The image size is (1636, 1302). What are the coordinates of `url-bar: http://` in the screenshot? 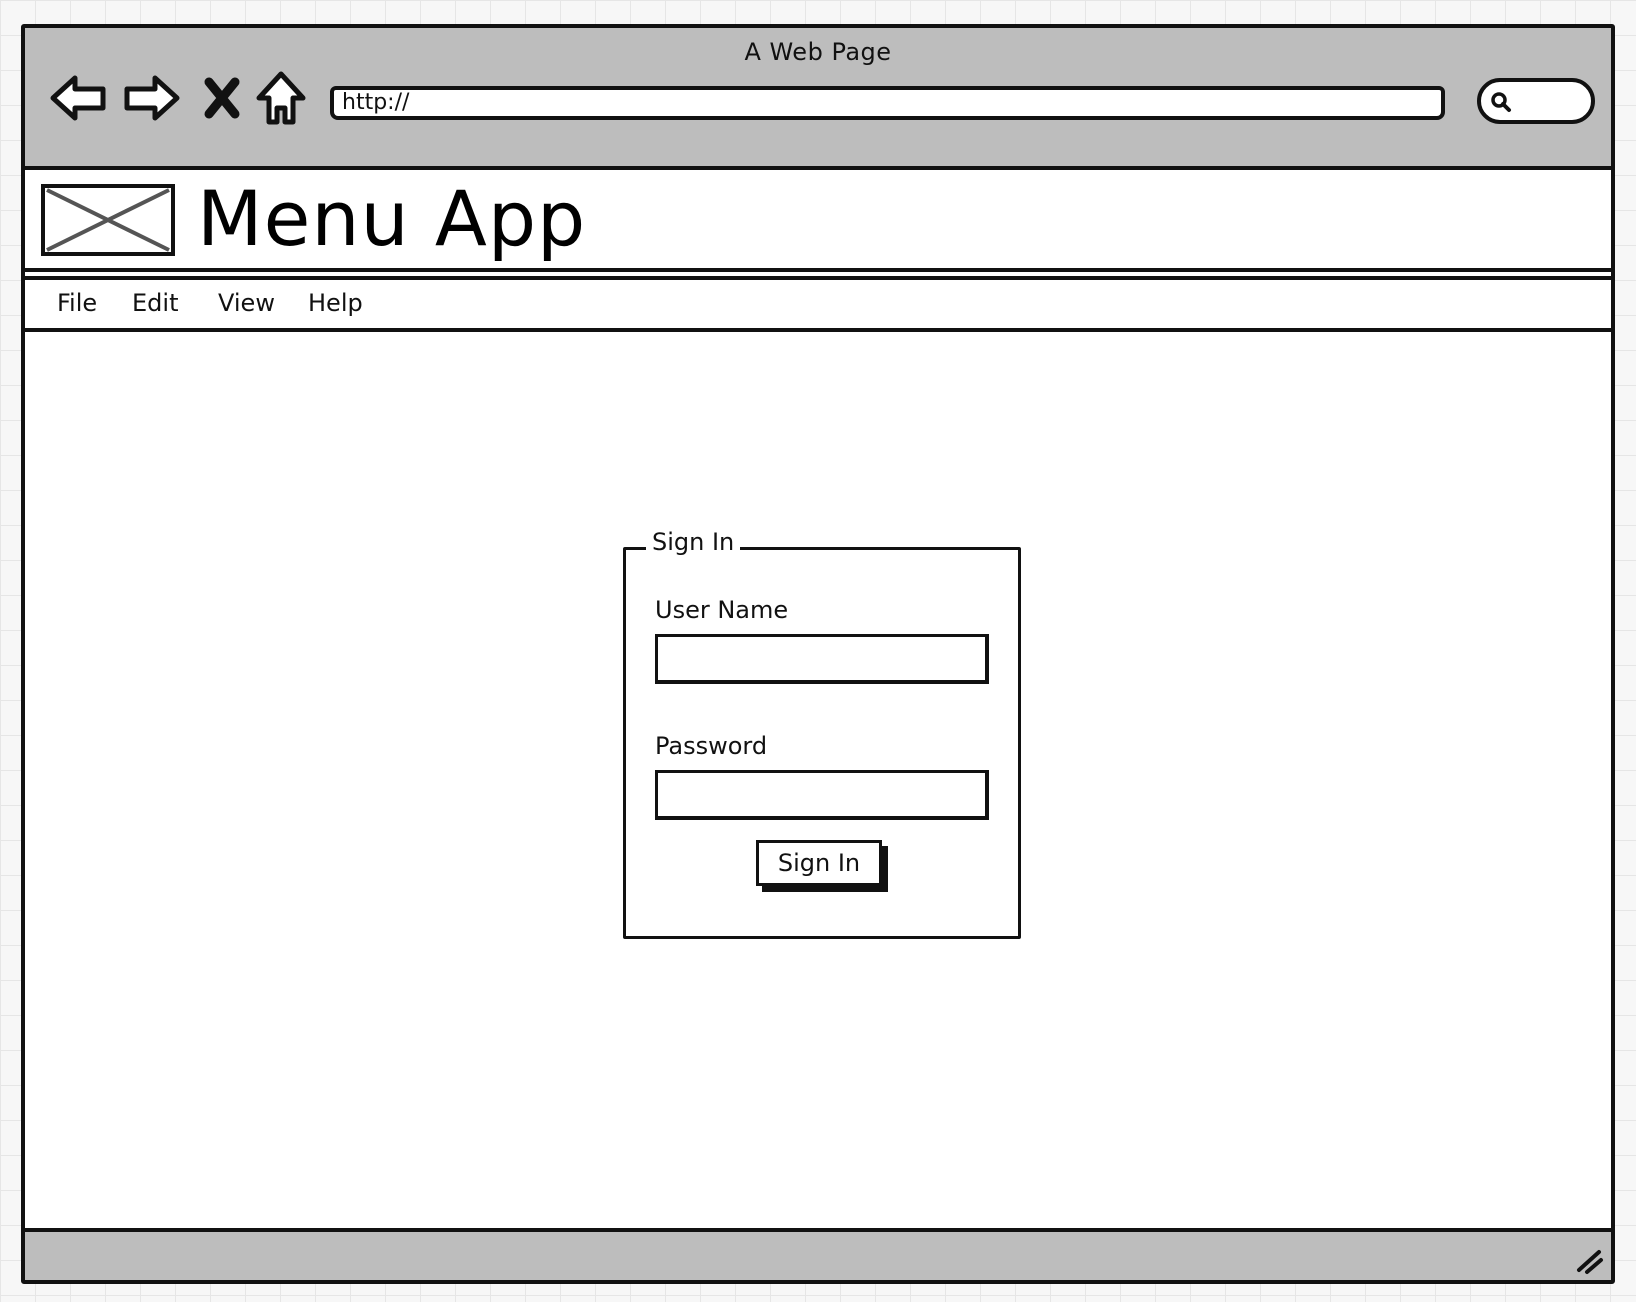 It's located at (887, 103).